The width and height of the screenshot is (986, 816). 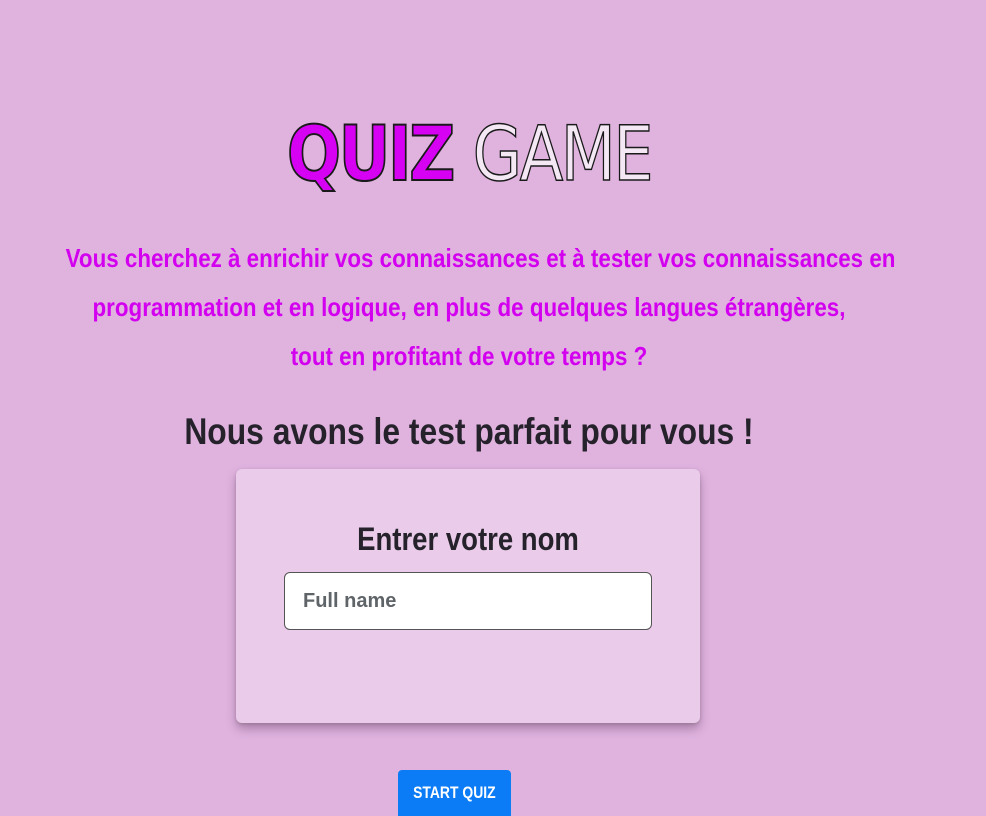 I want to click on start-quiz-button-label: START QUIZ, so click(x=454, y=792).